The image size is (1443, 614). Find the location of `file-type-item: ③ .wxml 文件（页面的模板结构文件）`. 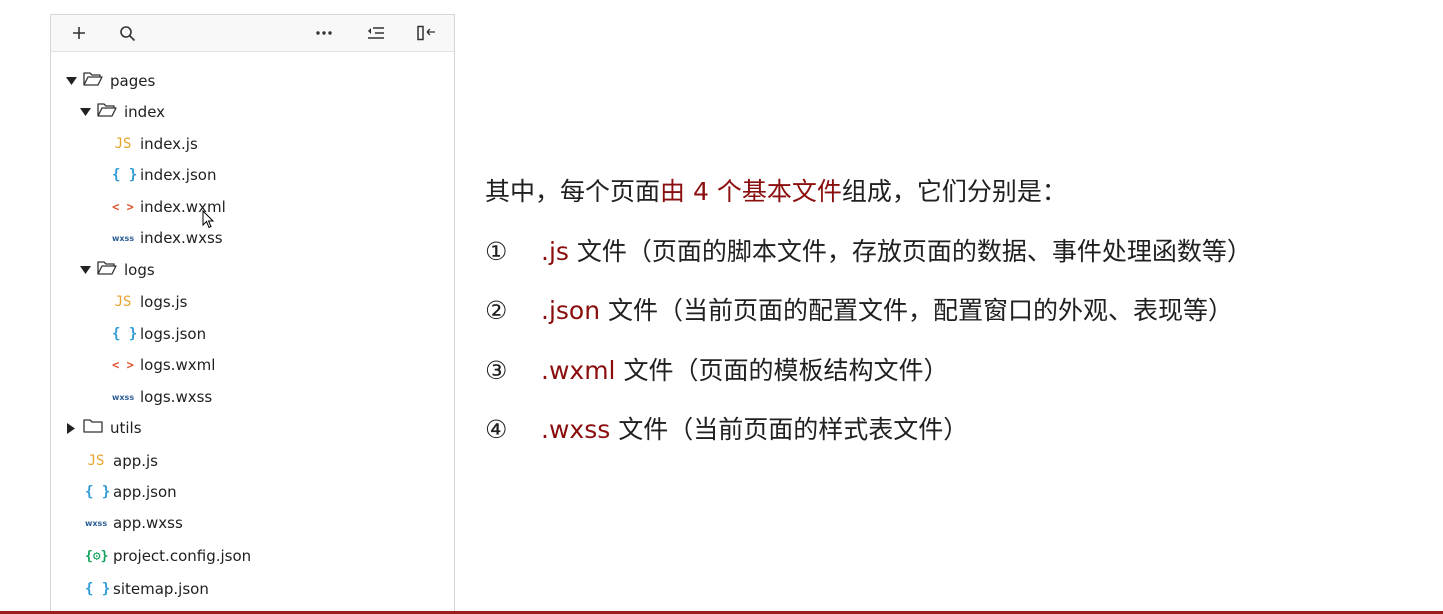

file-type-item: ③ .wxml 文件（页面的模板结构文件） is located at coordinates (716, 369).